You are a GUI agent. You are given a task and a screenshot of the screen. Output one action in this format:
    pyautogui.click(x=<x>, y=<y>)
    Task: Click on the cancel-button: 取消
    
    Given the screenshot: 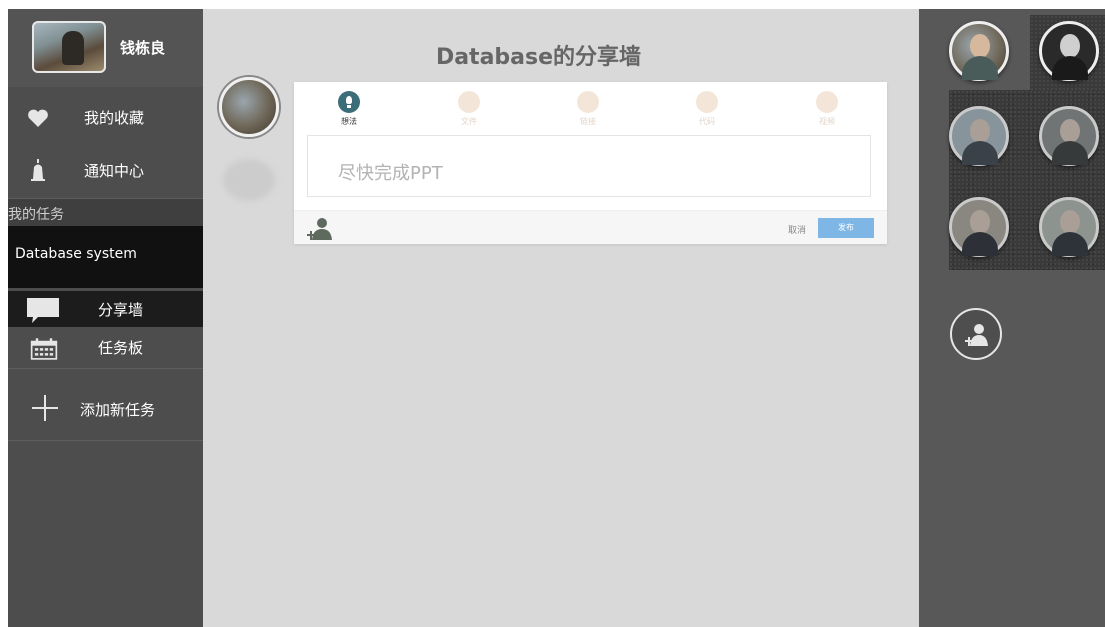 What is the action you would take?
    pyautogui.click(x=797, y=229)
    